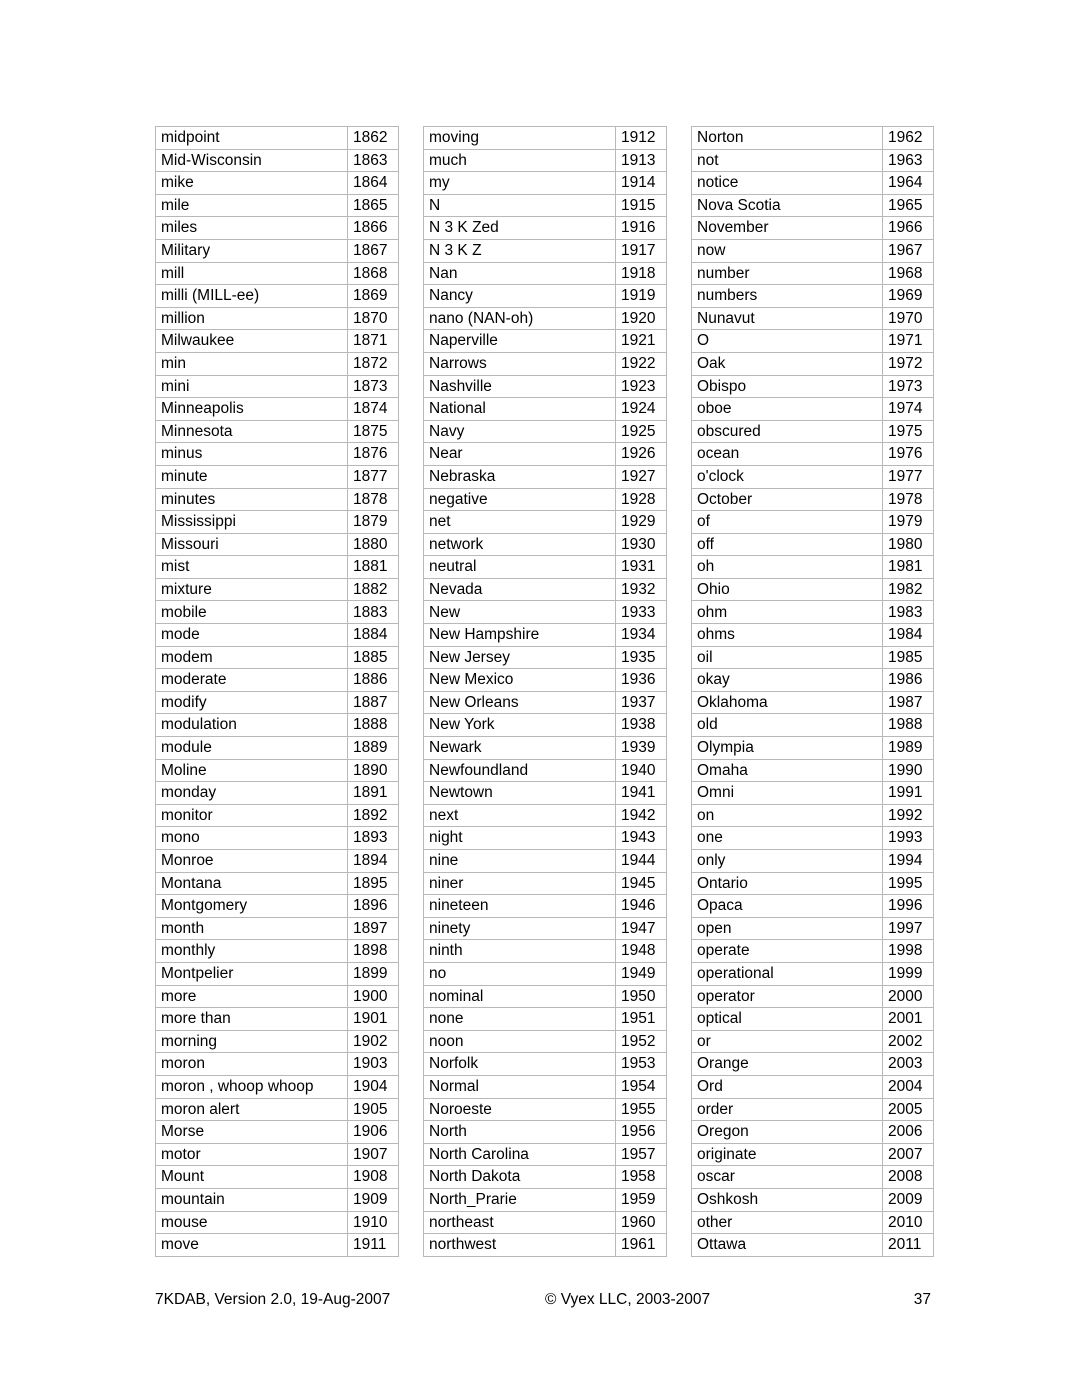 The image size is (1080, 1397). Describe the element at coordinates (519, 567) in the screenshot. I see `glossary-term-cell: neutral` at that location.